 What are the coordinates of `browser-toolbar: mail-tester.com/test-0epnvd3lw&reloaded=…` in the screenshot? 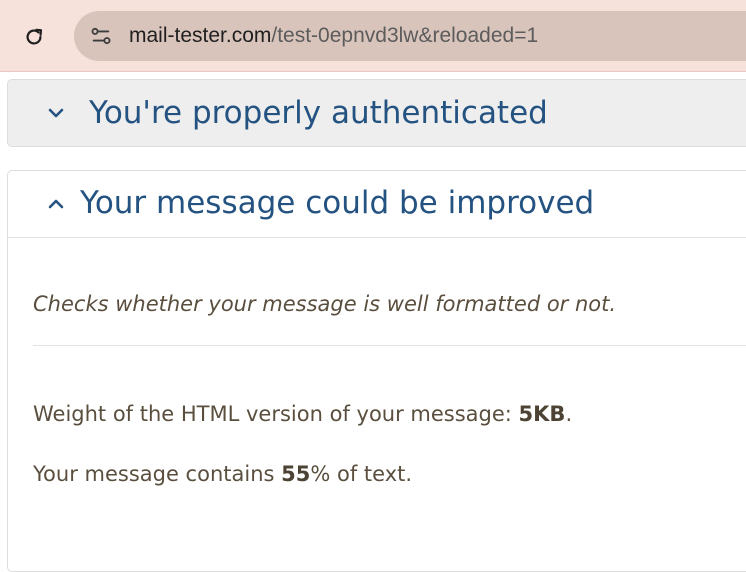 It's located at (373, 36).